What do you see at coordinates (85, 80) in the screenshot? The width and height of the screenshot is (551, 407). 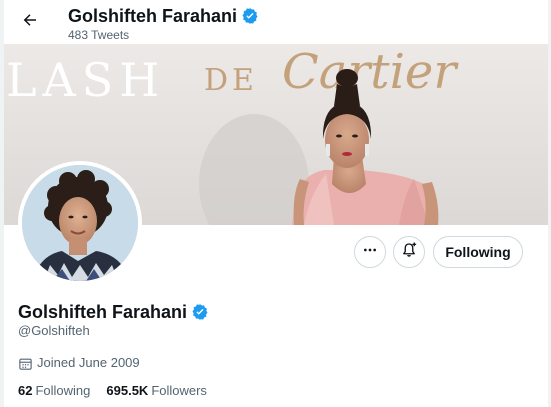 I see `banner-sign-lash: LASH` at bounding box center [85, 80].